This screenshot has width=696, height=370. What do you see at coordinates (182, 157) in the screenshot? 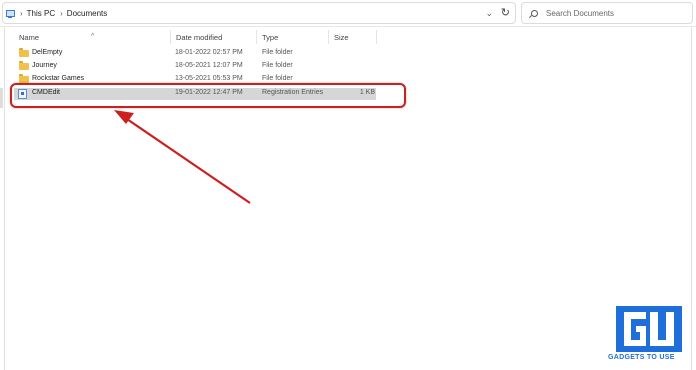
I see `annotation-arrow` at bounding box center [182, 157].